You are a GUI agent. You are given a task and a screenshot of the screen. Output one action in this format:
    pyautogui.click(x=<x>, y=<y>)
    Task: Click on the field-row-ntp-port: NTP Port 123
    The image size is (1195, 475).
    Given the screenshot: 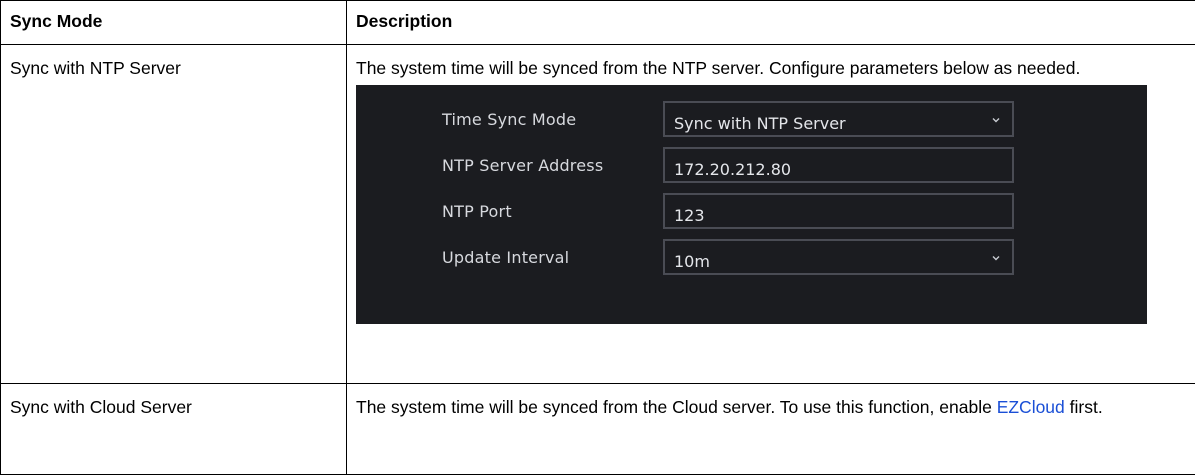 What is the action you would take?
    pyautogui.click(x=751, y=210)
    